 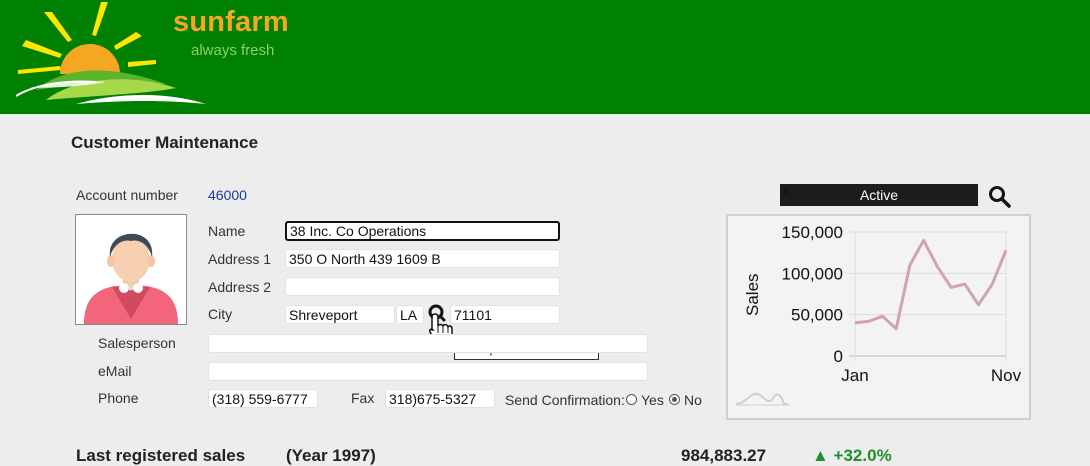 I want to click on fax-input: 318)675-5327, so click(x=440, y=398).